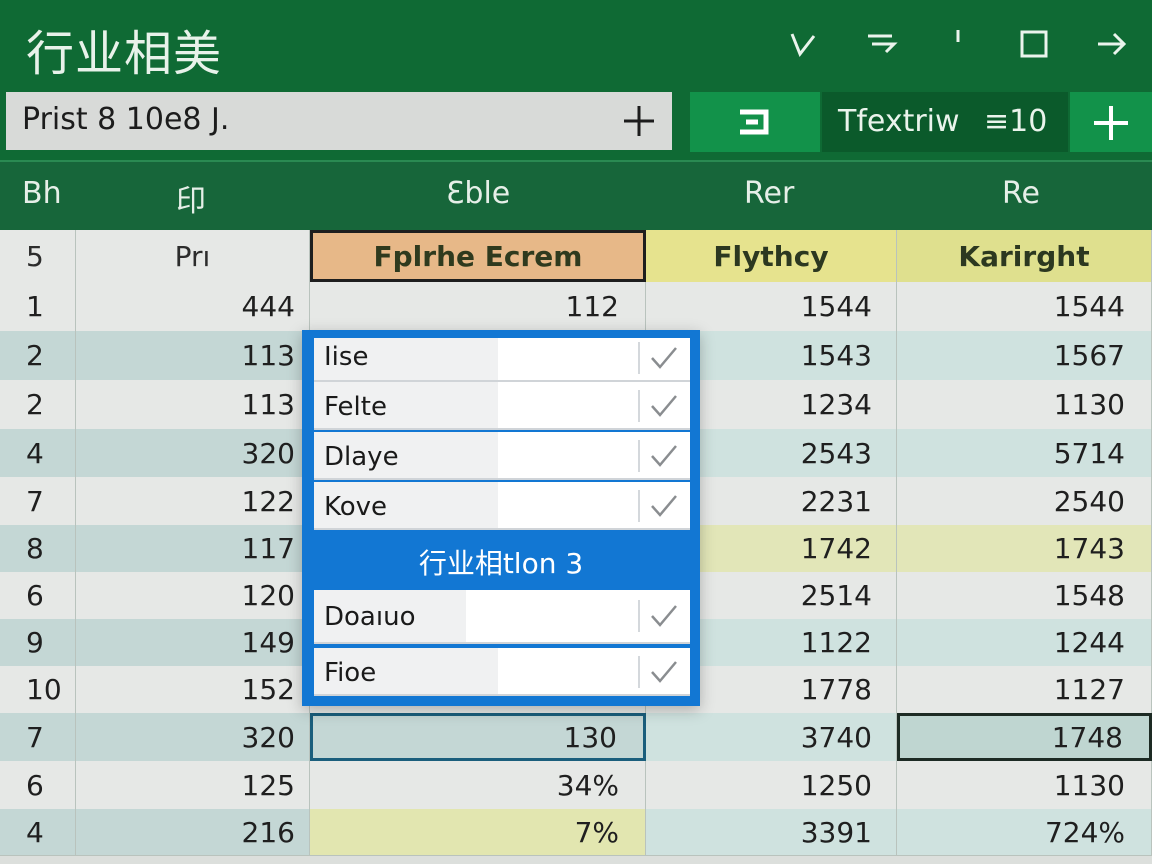  Describe the element at coordinates (193, 548) in the screenshot. I see `table-cell: 117` at that location.